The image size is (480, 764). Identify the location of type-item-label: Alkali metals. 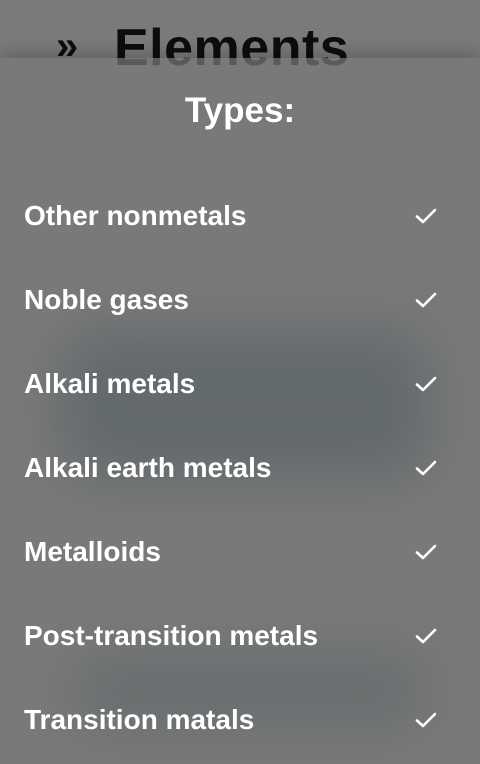
(110, 383).